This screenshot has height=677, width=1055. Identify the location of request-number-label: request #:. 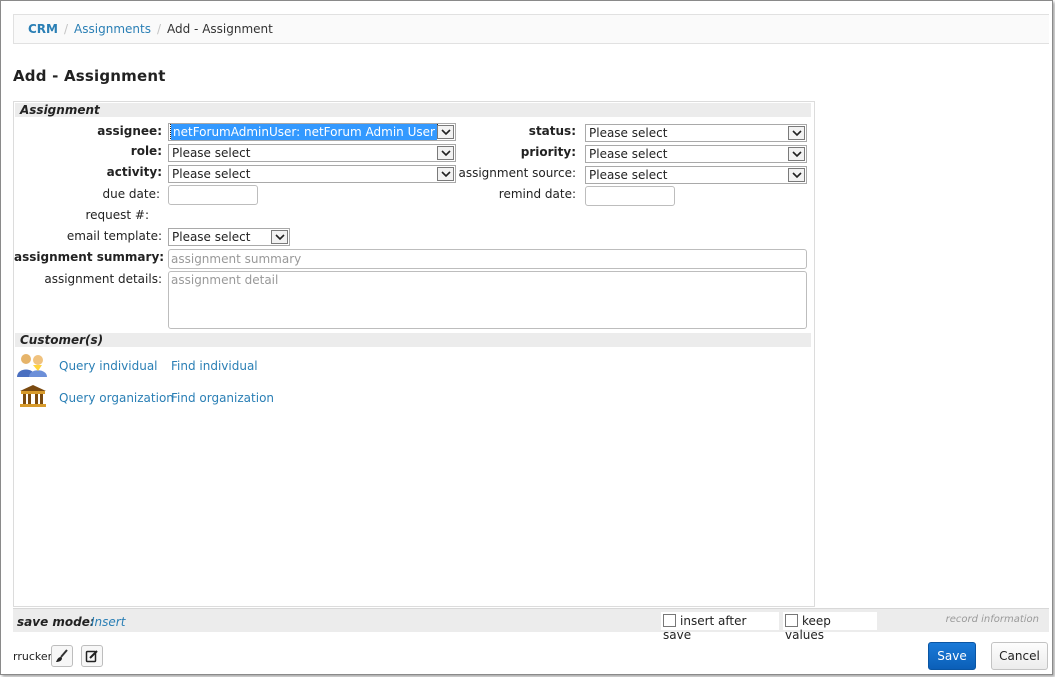
(117, 215).